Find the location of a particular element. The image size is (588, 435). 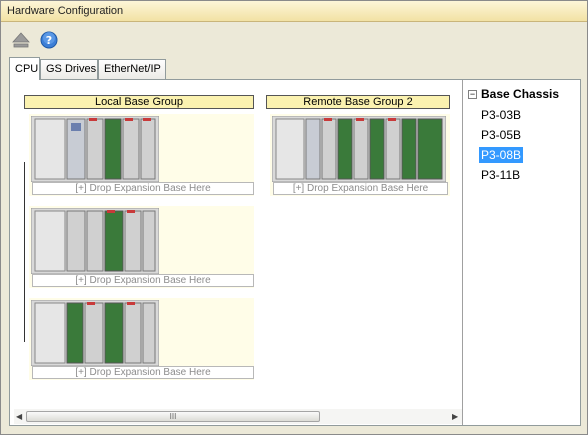

local-base-1: [+] Drop Expansion Base Here is located at coordinates (141, 155).